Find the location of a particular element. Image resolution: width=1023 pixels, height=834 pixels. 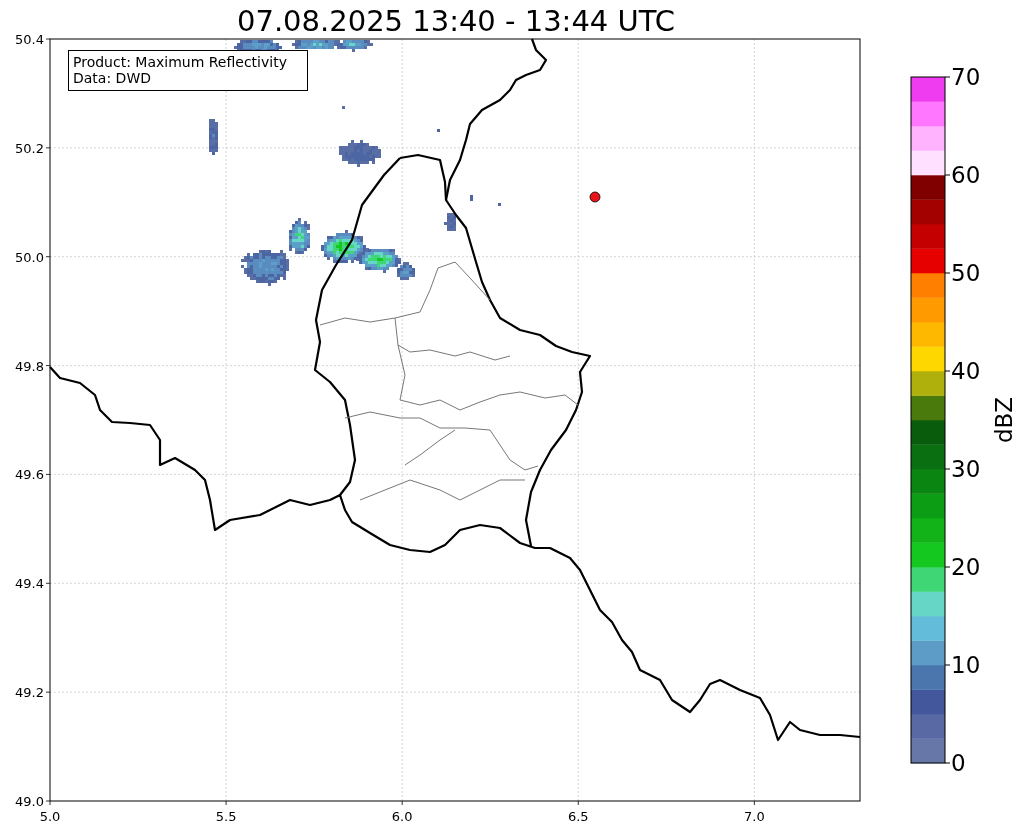

axis-tick-label: 49.4 is located at coordinates (29, 584).